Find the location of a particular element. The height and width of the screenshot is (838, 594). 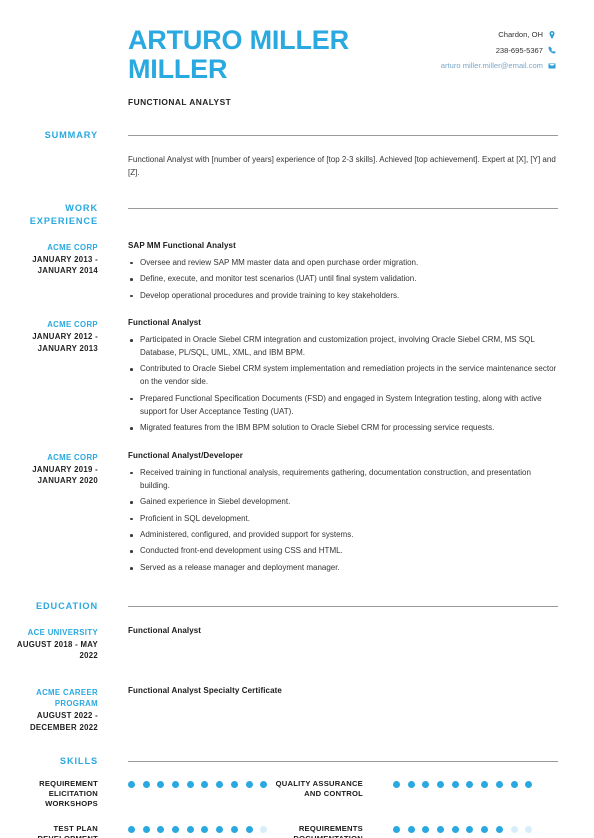

contact-location: Chardon, OH is located at coordinates (498, 34).